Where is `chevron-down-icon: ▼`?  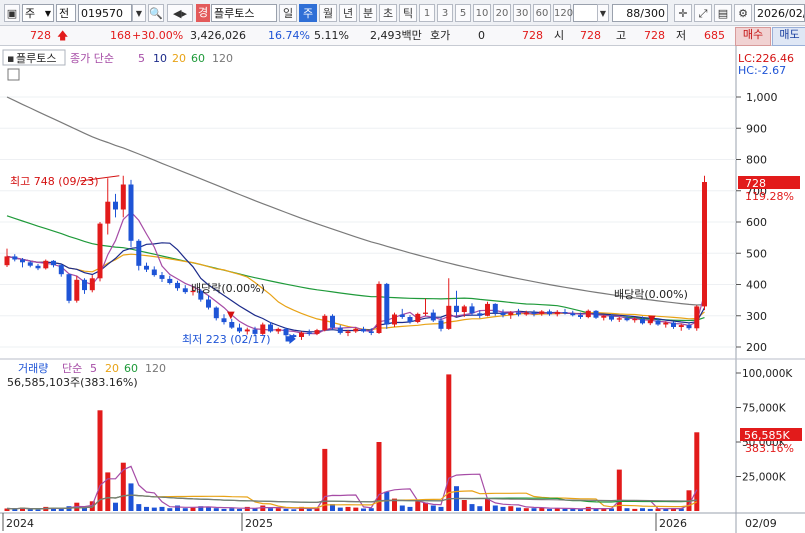 chevron-down-icon: ▼ is located at coordinates (603, 13).